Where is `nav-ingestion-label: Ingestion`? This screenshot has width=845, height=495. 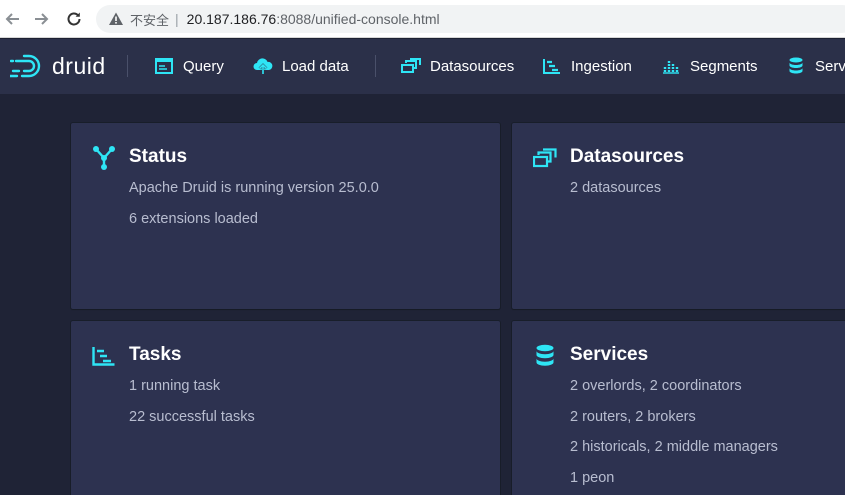
nav-ingestion-label: Ingestion is located at coordinates (601, 66).